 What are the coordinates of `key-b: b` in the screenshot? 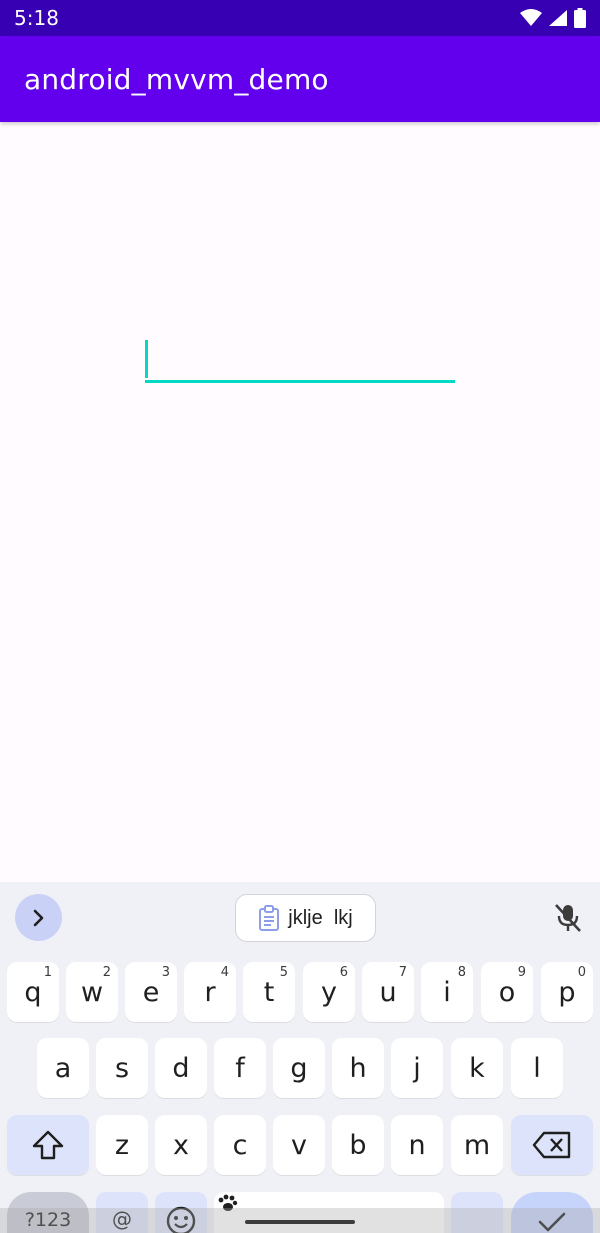 It's located at (358, 1145).